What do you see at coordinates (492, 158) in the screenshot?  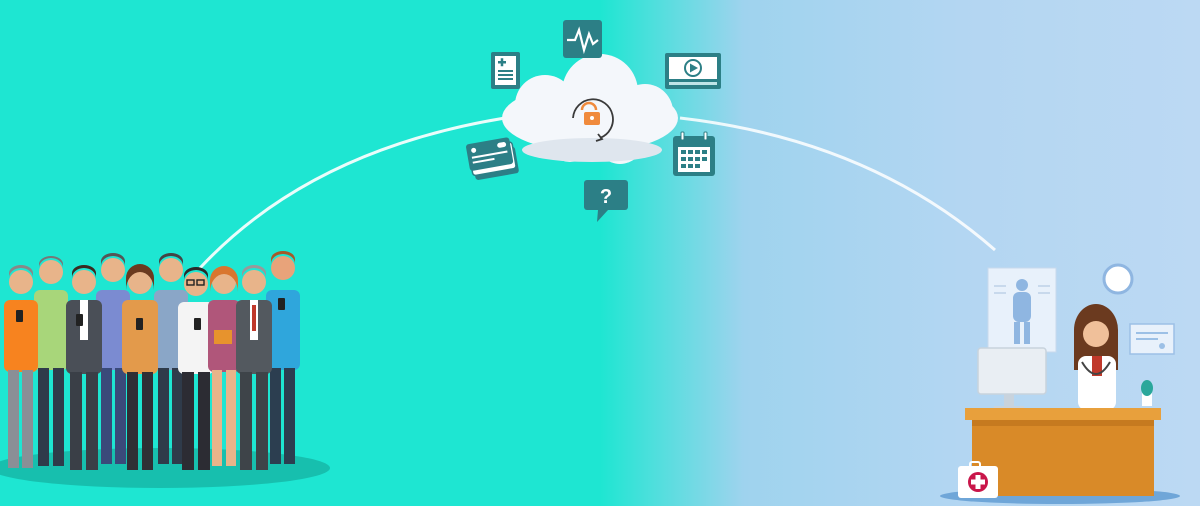 I see `insurance-card-icon` at bounding box center [492, 158].